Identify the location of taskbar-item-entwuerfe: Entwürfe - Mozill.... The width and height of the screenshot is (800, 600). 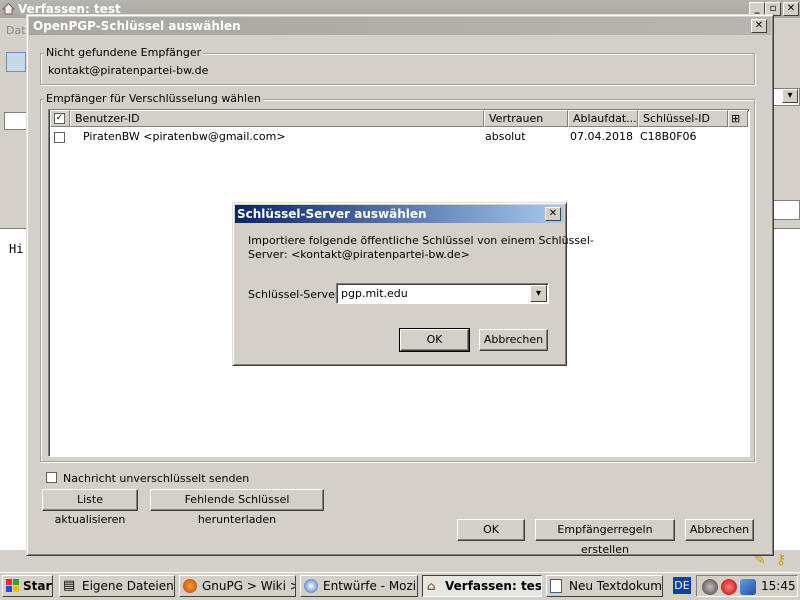
(359, 586).